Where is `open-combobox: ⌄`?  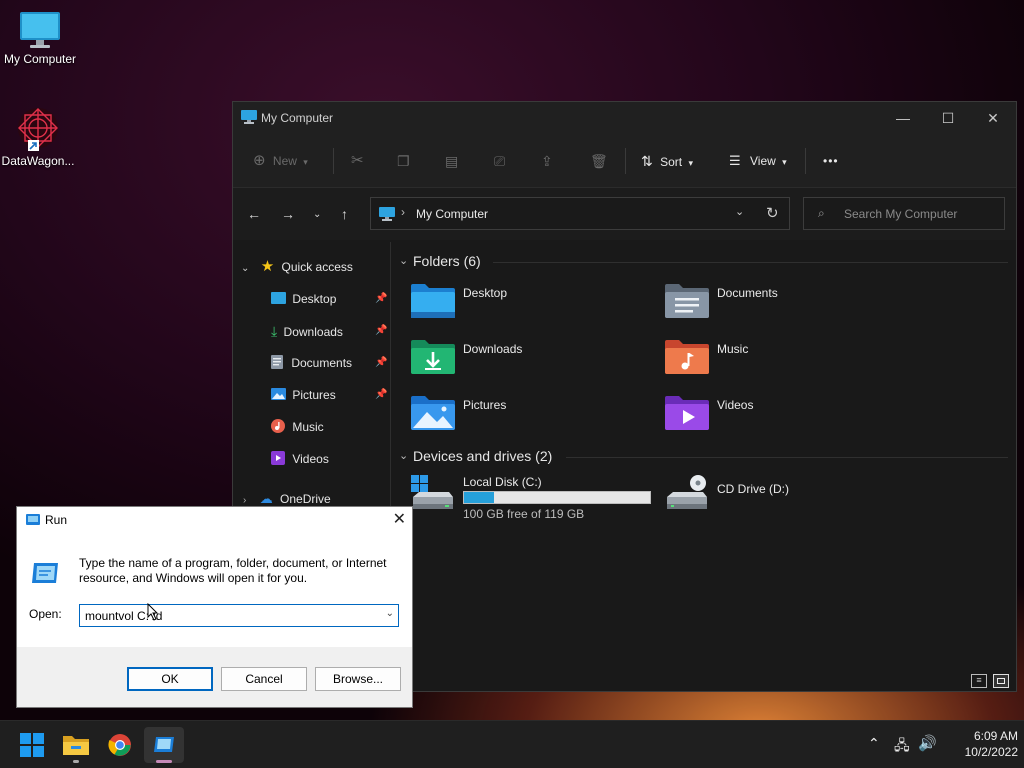
open-combobox: ⌄ is located at coordinates (239, 615).